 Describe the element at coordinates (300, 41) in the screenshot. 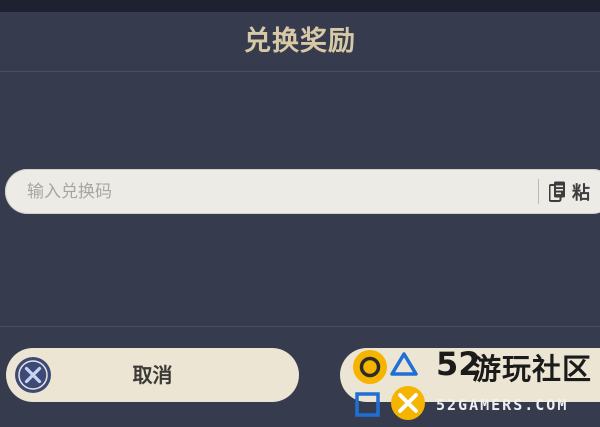

I see `dialog-title: 兑换奖励` at that location.